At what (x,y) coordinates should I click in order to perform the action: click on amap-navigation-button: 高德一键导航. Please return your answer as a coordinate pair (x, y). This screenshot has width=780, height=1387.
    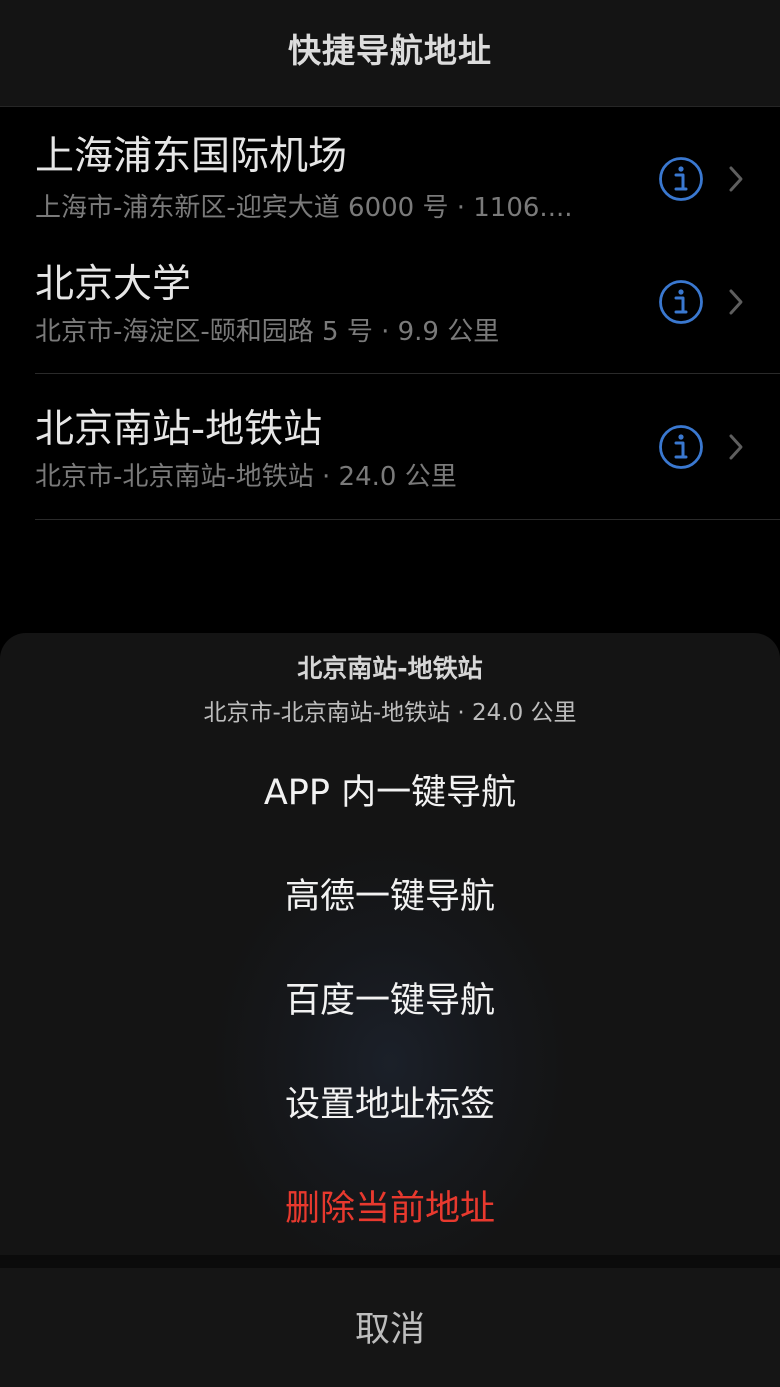
    Looking at the image, I should click on (390, 893).